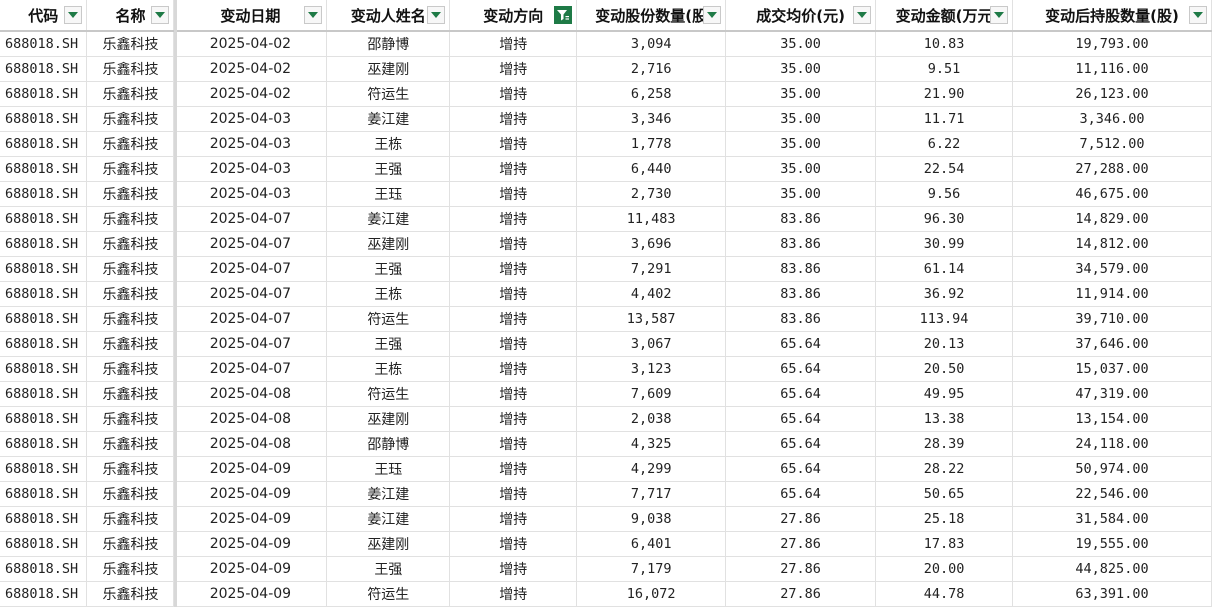 Image resolution: width=1212 pixels, height=607 pixels. Describe the element at coordinates (651, 469) in the screenshot. I see `cell-shares-changed: 4,299` at that location.